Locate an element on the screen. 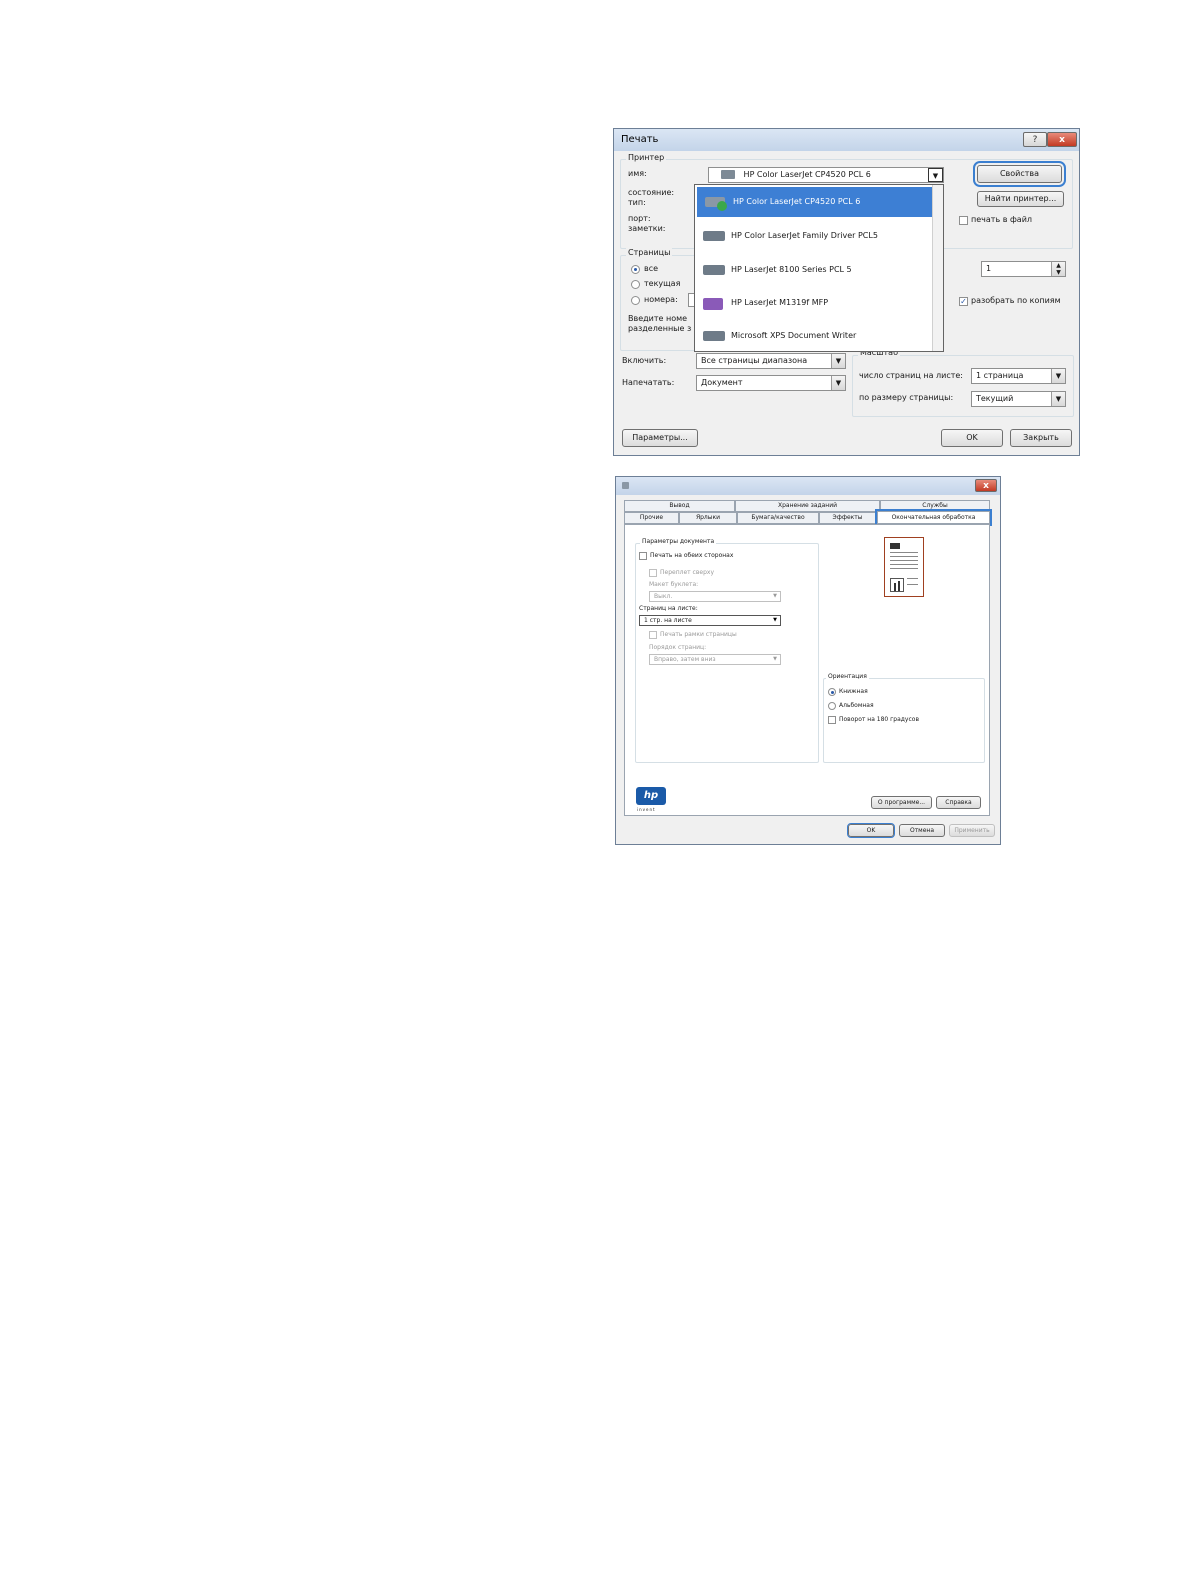  apply-button: Применить is located at coordinates (972, 830).